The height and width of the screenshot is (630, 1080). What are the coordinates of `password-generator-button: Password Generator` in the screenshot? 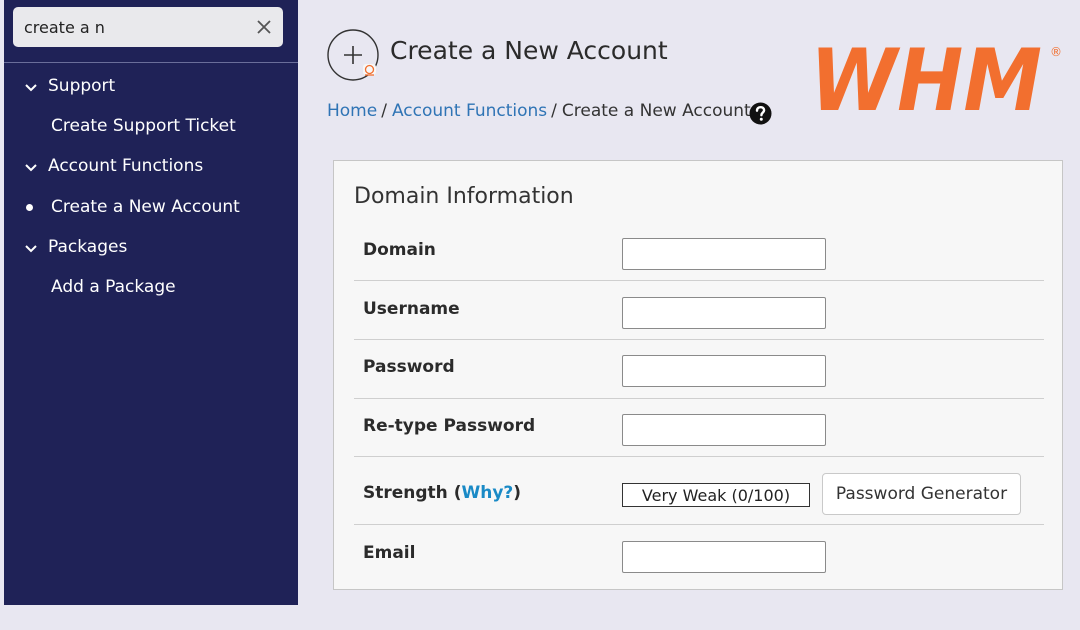 It's located at (921, 494).